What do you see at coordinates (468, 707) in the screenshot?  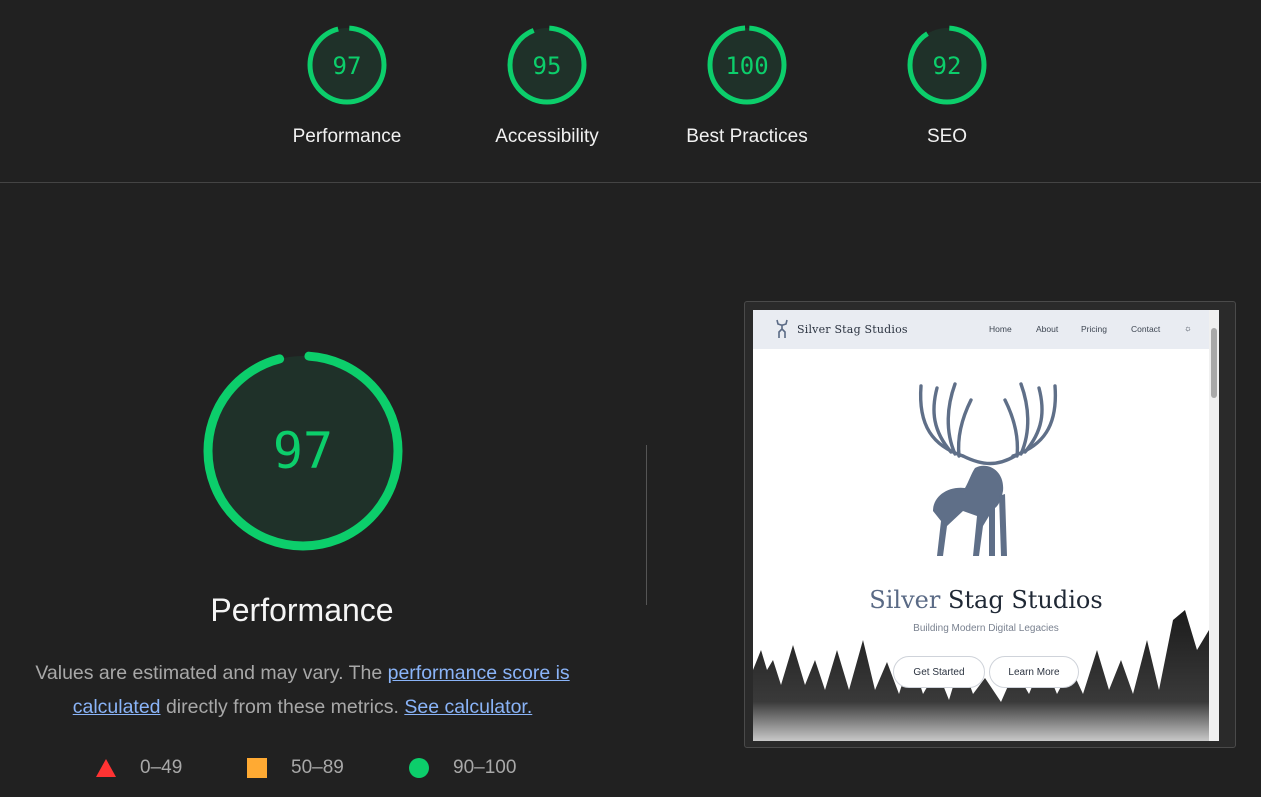 I see `see-calculator-link: See calculator.` at bounding box center [468, 707].